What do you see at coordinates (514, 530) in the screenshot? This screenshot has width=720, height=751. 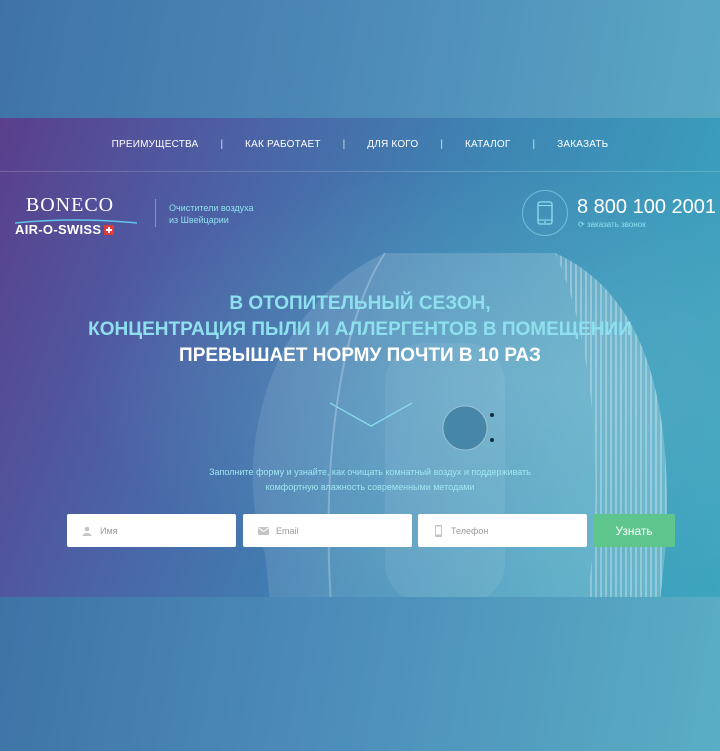 I see `phone-input` at bounding box center [514, 530].